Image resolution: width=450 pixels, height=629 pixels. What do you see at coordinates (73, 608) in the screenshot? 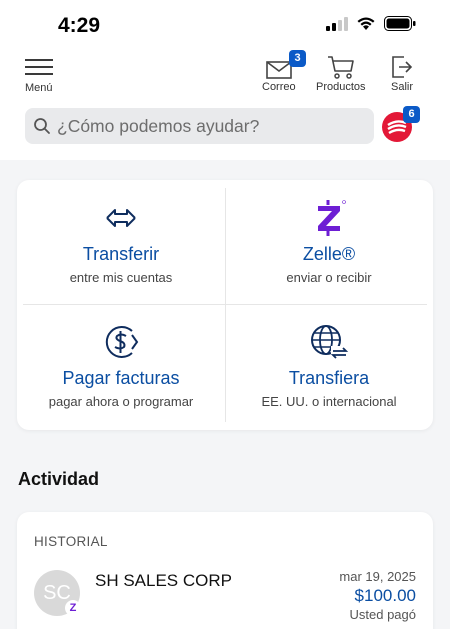
I see `zelle-badge-icon: Z` at bounding box center [73, 608].